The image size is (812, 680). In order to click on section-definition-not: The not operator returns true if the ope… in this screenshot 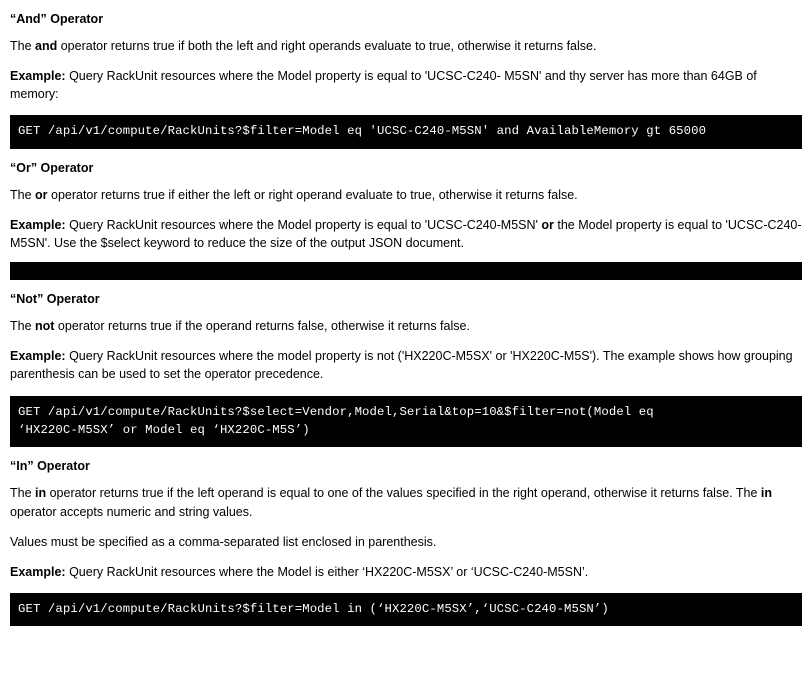, I will do `click(406, 326)`.